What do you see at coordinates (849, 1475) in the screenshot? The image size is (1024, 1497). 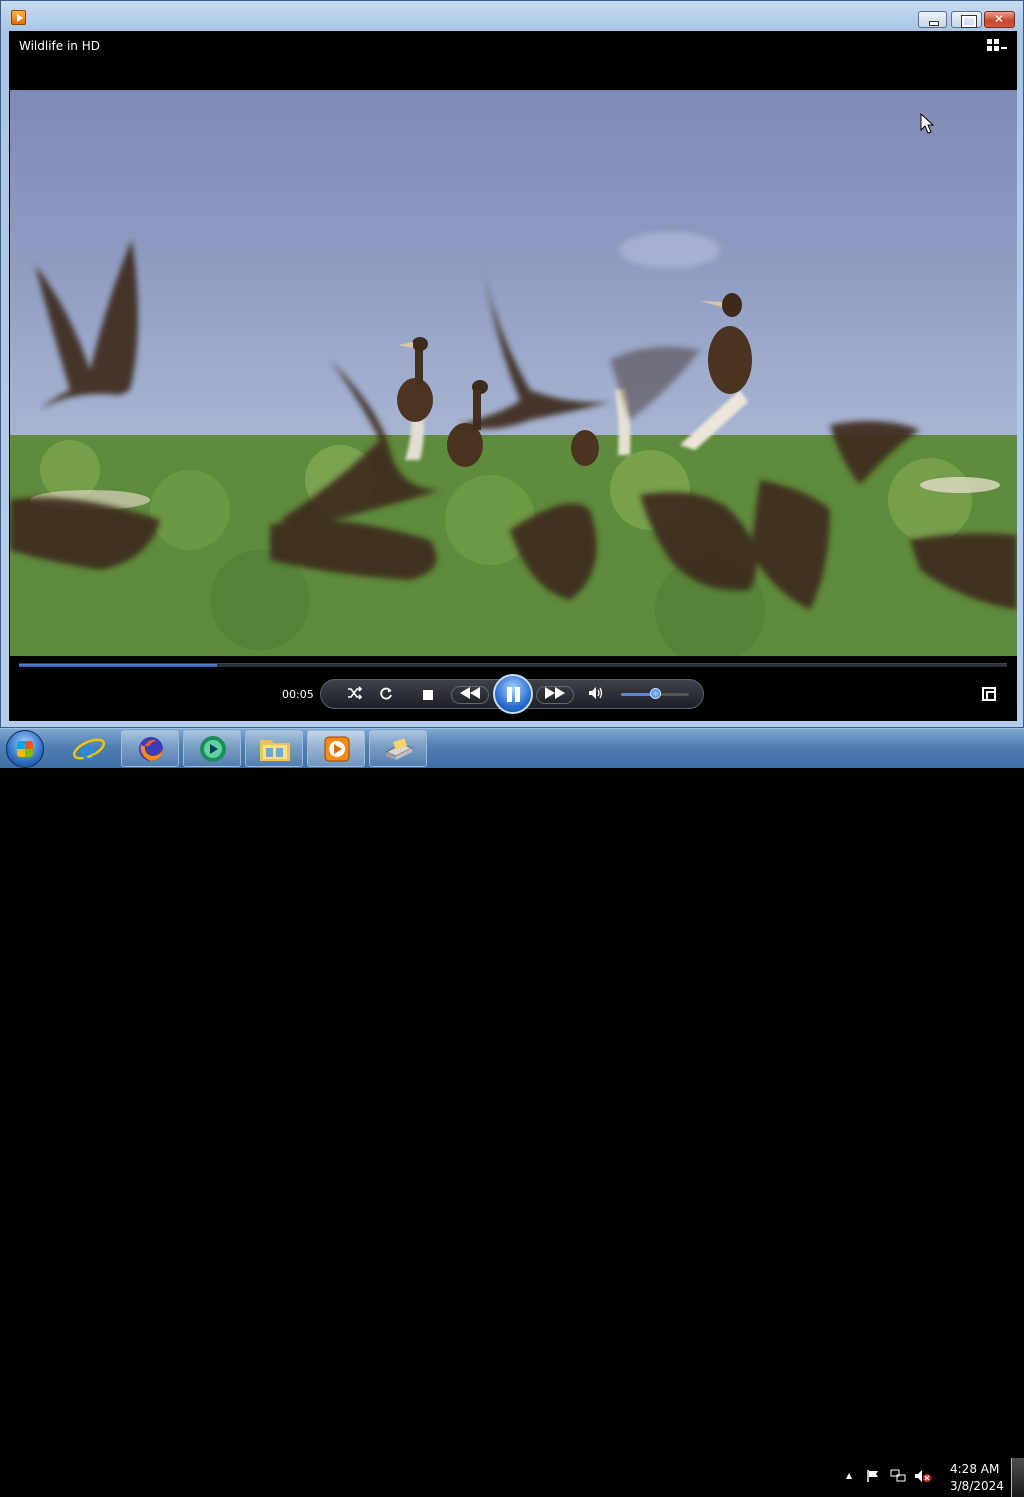 I see `show-hidden-icons-icon: ▲` at bounding box center [849, 1475].